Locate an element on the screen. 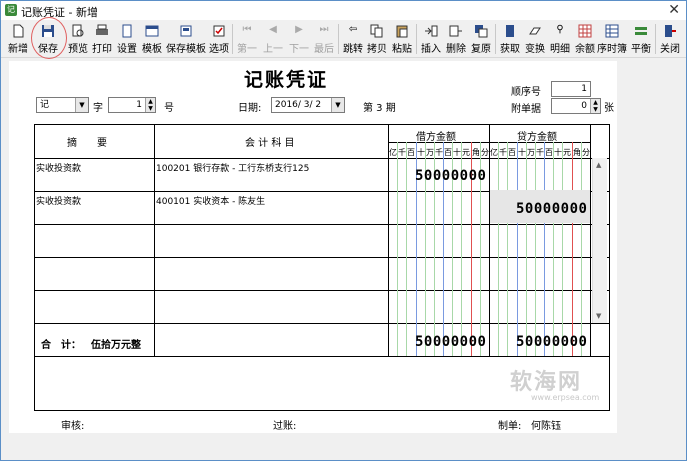 The height and width of the screenshot is (461, 687). column-divider is located at coordinates (388, 240).